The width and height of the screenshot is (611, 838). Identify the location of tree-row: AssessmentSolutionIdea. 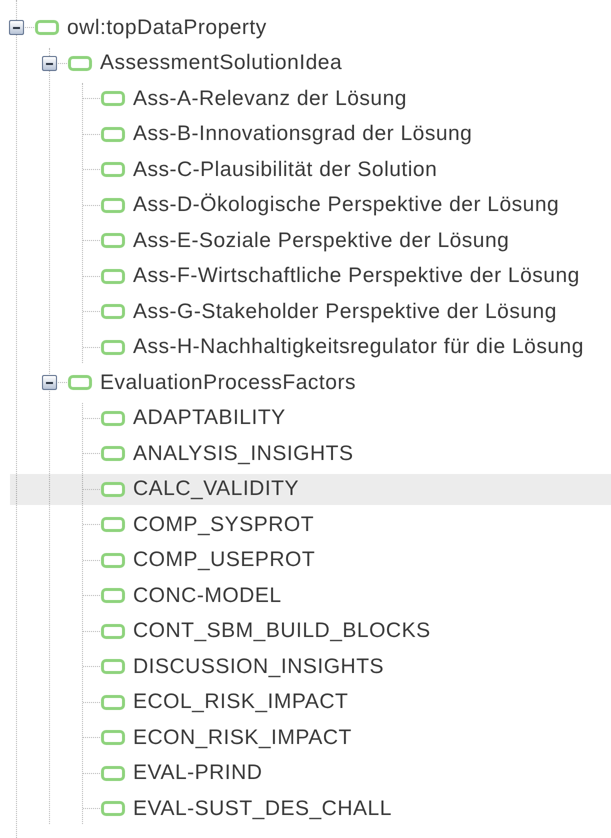
(326, 63).